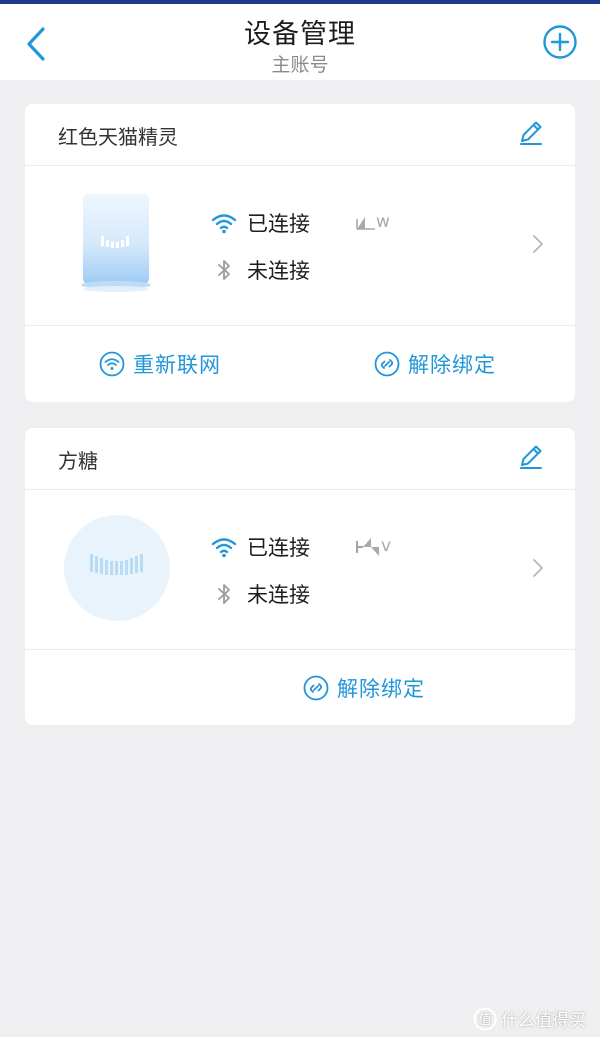  Describe the element at coordinates (300, 570) in the screenshot. I see `device-detail-row: 已连接 未连接 v` at that location.